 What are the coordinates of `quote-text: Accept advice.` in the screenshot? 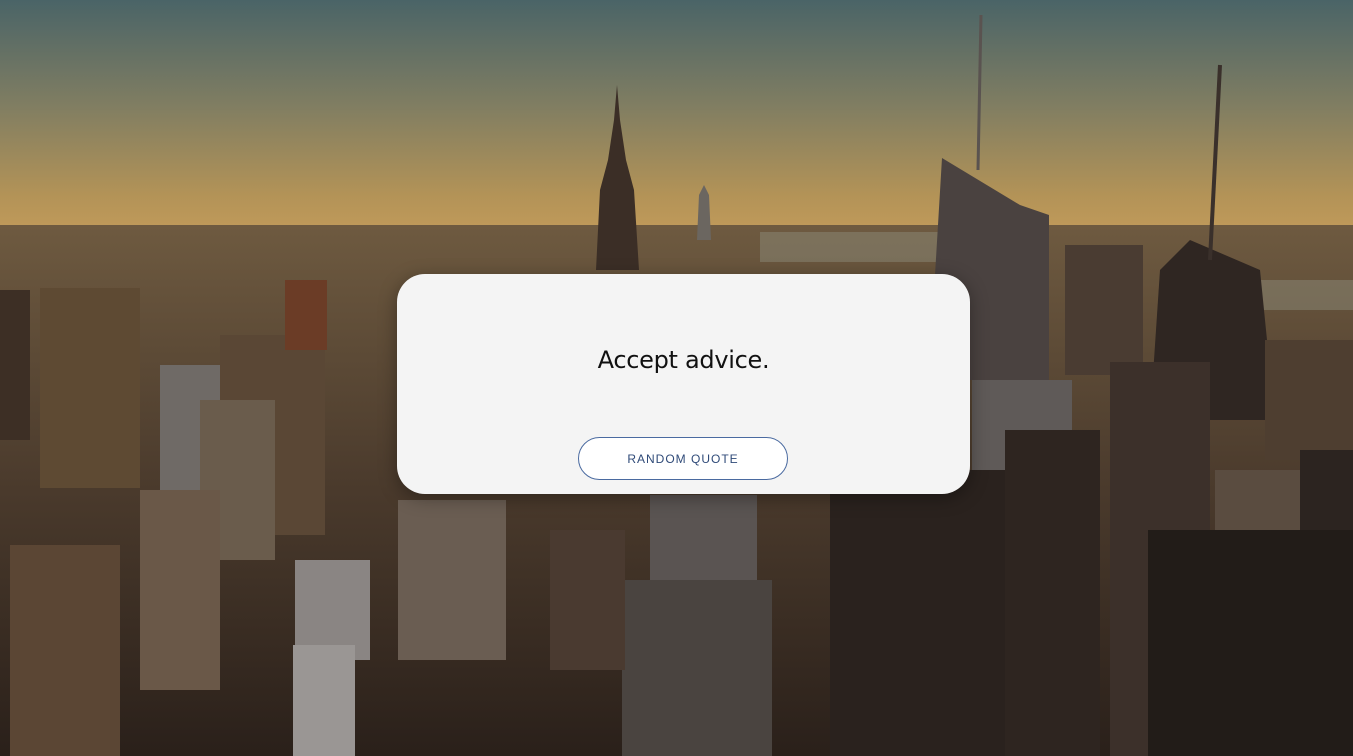 It's located at (683, 360).